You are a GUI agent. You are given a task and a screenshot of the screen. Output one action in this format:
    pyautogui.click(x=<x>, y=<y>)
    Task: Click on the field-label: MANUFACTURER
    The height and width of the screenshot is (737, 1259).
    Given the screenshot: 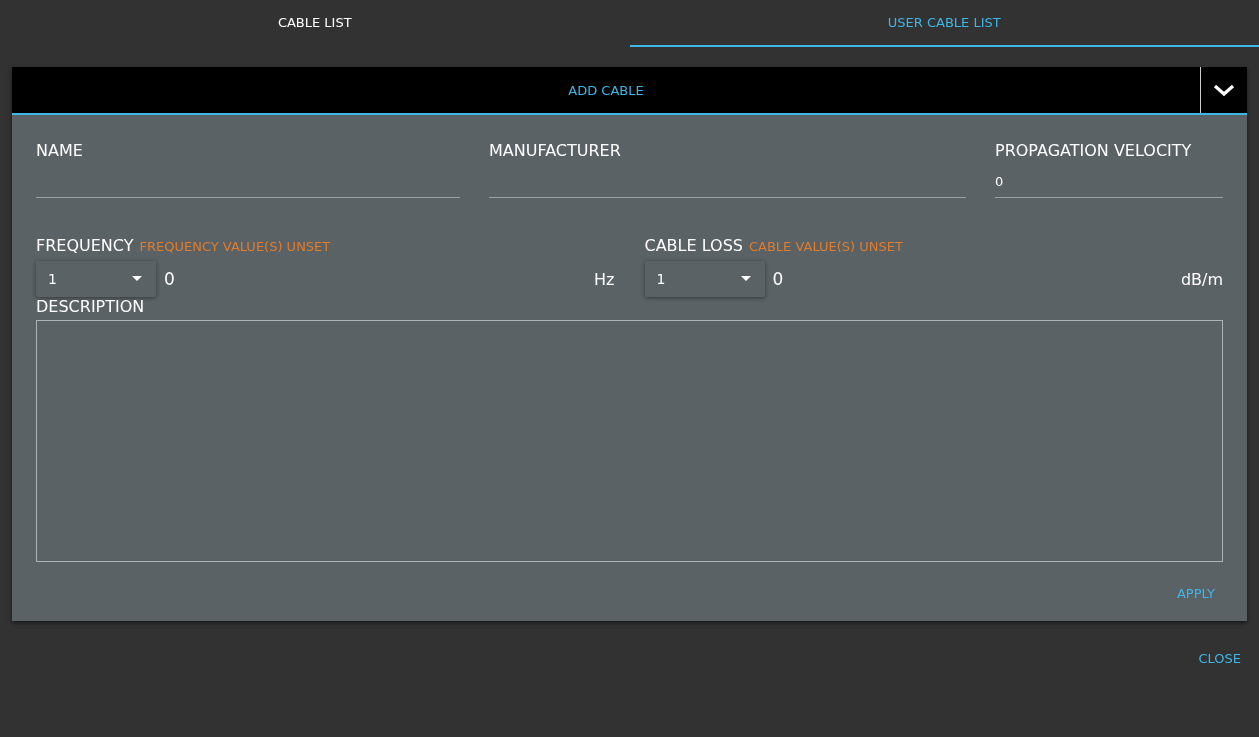 What is the action you would take?
    pyautogui.click(x=555, y=150)
    